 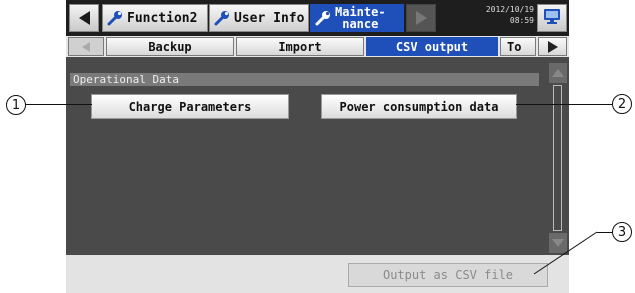 What do you see at coordinates (317, 274) in the screenshot?
I see `footer-bar: Output as CSV file` at bounding box center [317, 274].